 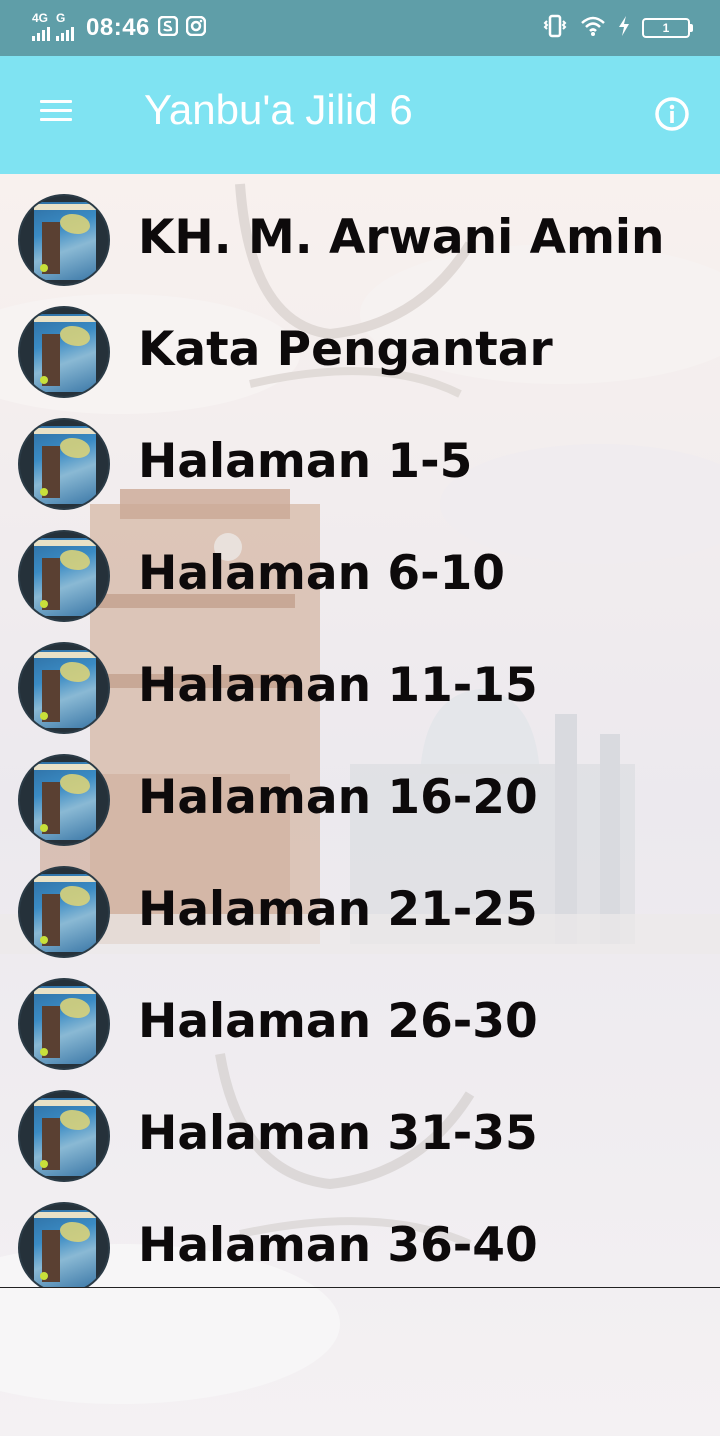 I want to click on menu-button, so click(x=56, y=113).